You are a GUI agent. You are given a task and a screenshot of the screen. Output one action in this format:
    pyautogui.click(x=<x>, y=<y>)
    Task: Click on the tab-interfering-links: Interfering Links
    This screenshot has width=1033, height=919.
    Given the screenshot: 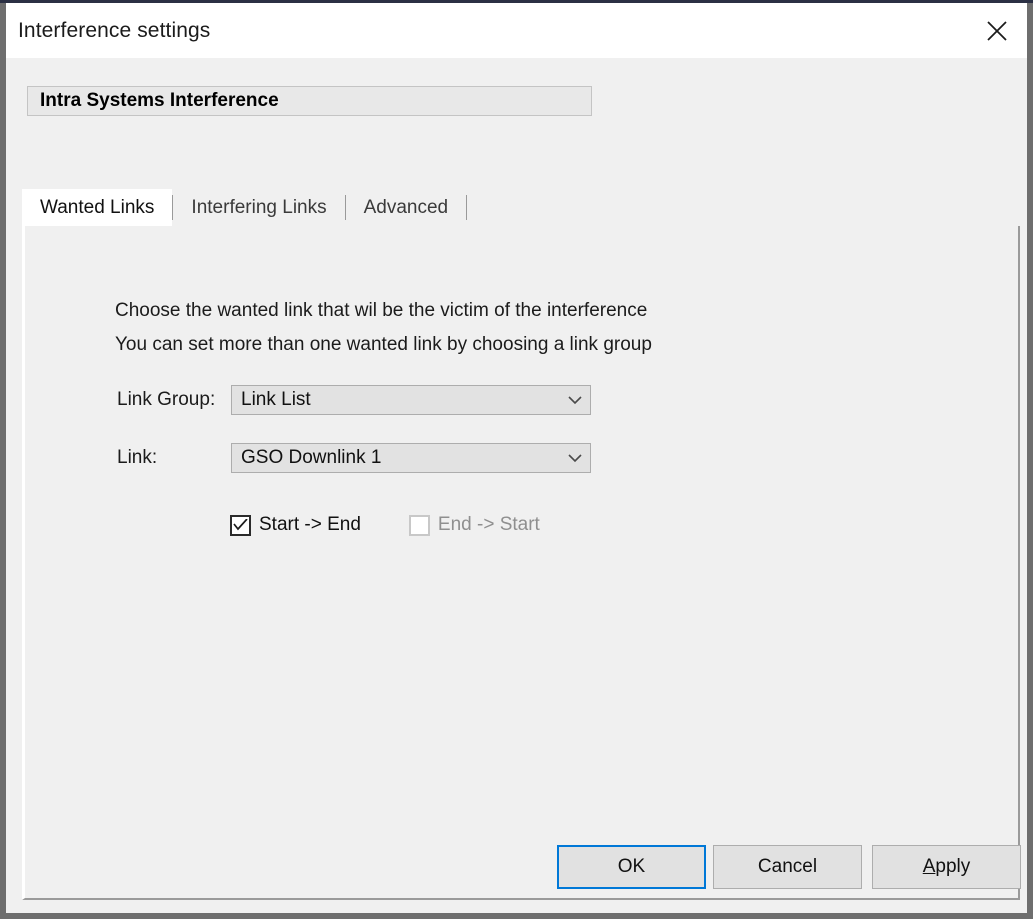 What is the action you would take?
    pyautogui.click(x=258, y=207)
    